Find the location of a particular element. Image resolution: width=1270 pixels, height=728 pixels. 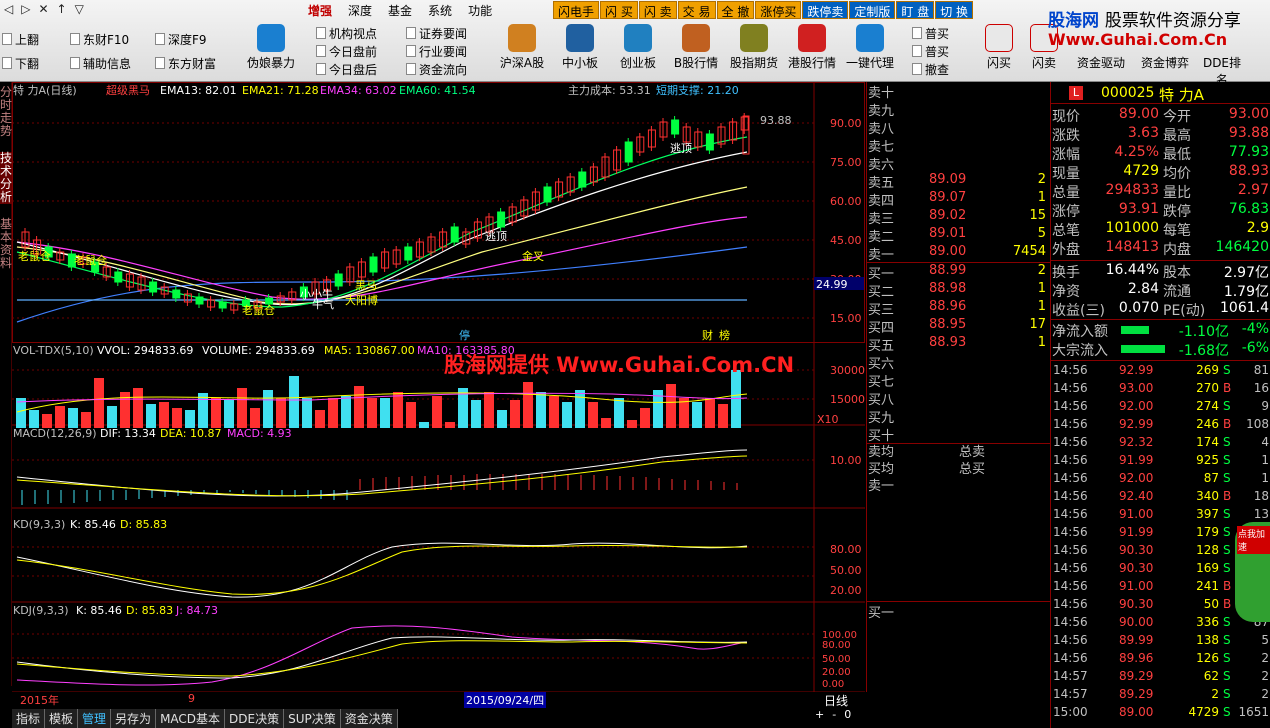

tab-timeshare: 分时走势 is located at coordinates (6, 112).